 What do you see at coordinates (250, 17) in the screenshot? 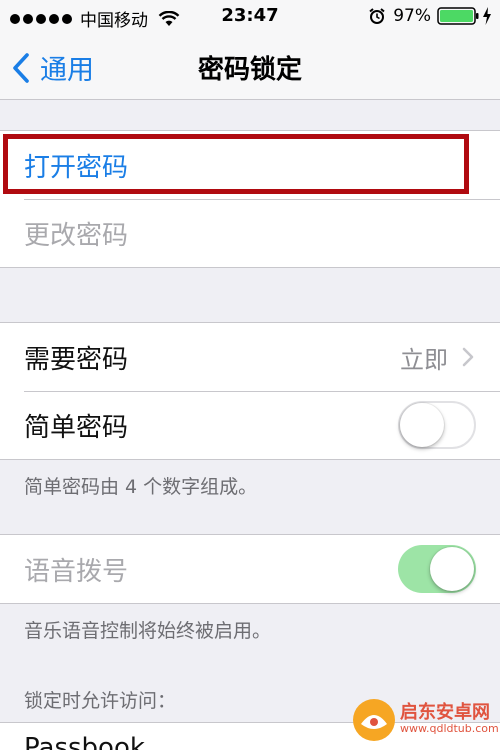
I see `status-bar: 中国移动 23:47 97%` at bounding box center [250, 17].